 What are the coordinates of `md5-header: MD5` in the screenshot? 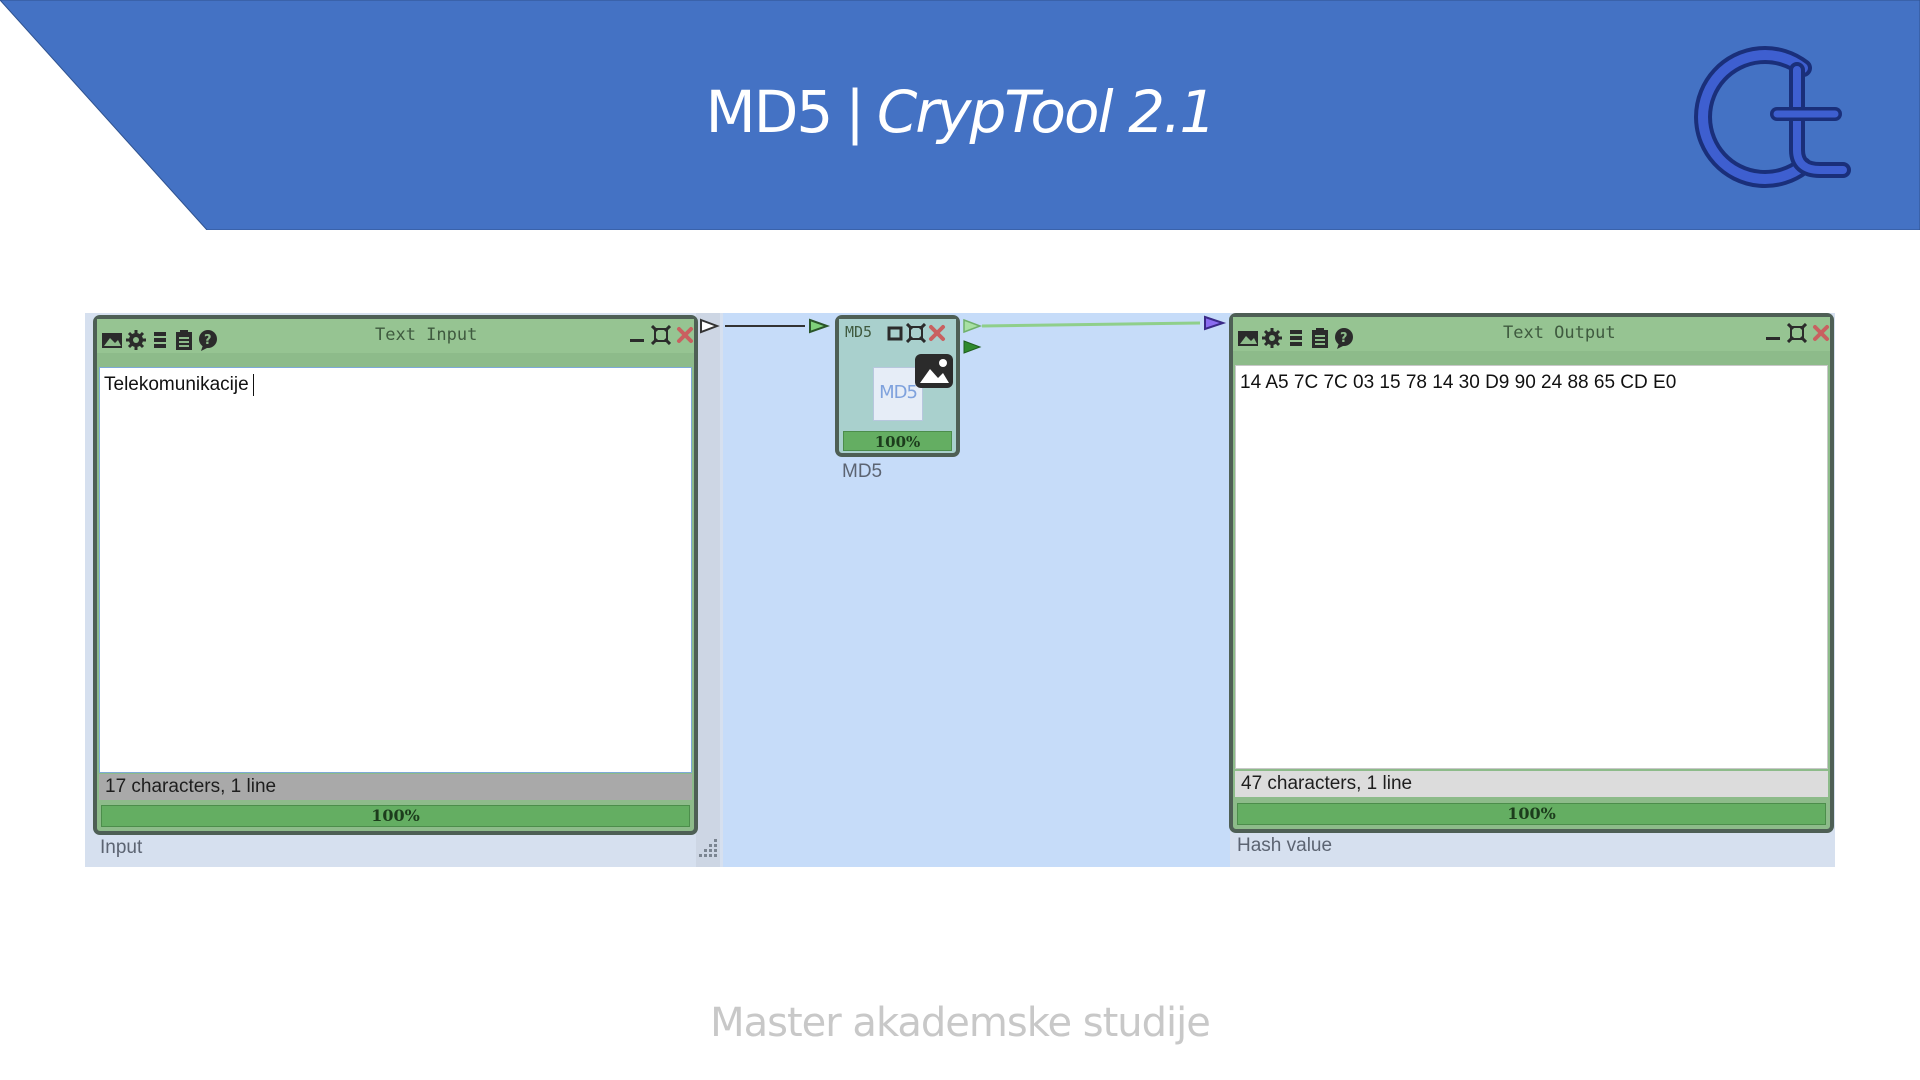 It's located at (897, 334).